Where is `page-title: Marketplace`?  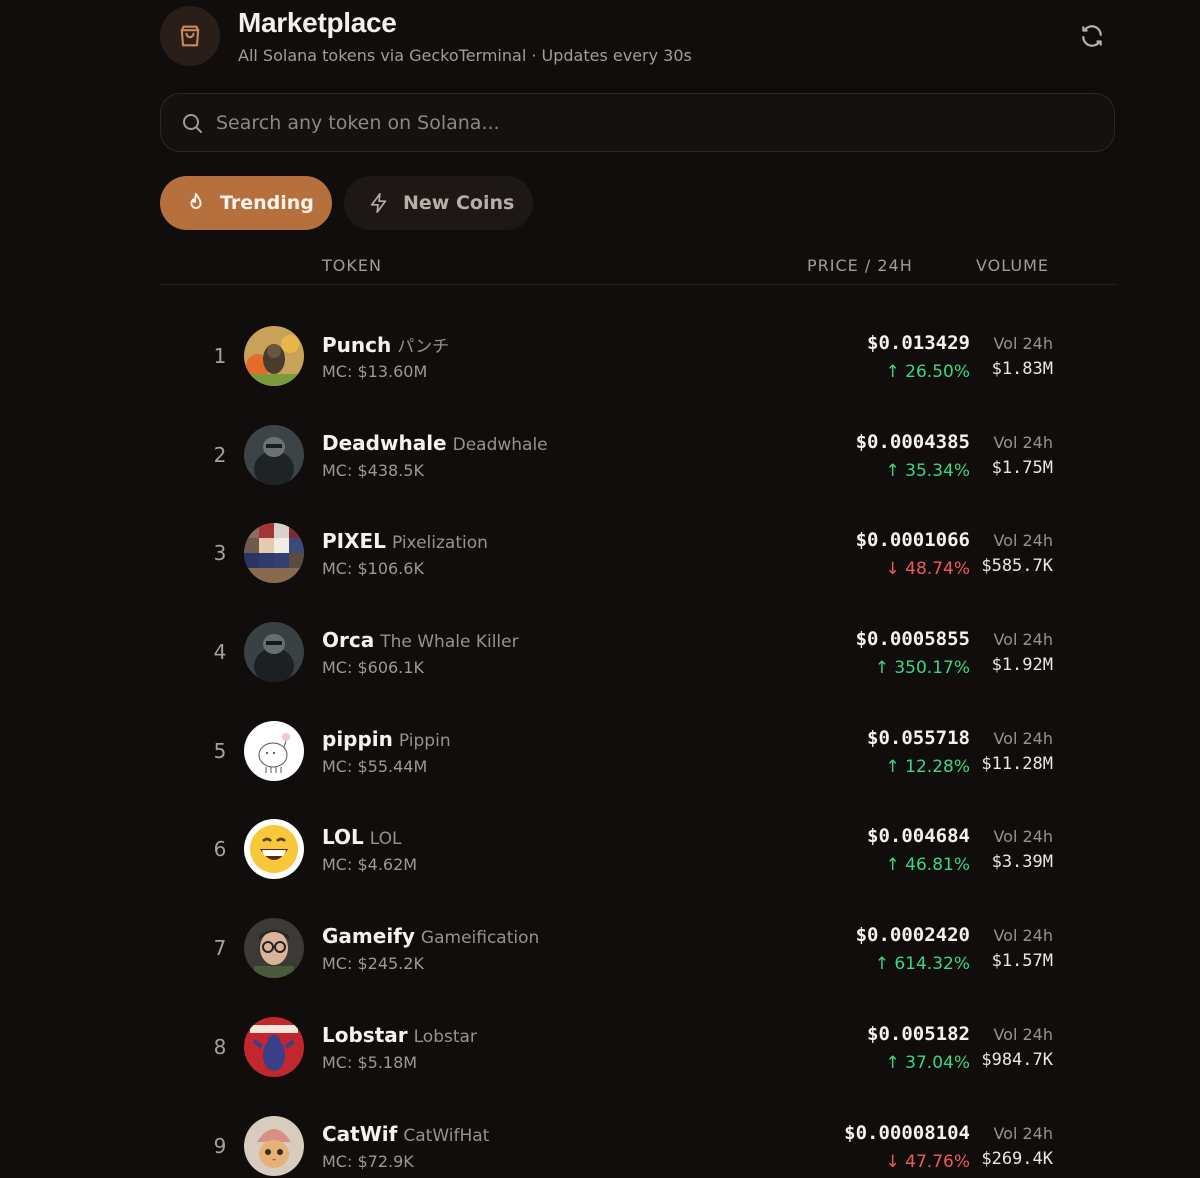 page-title: Marketplace is located at coordinates (317, 22).